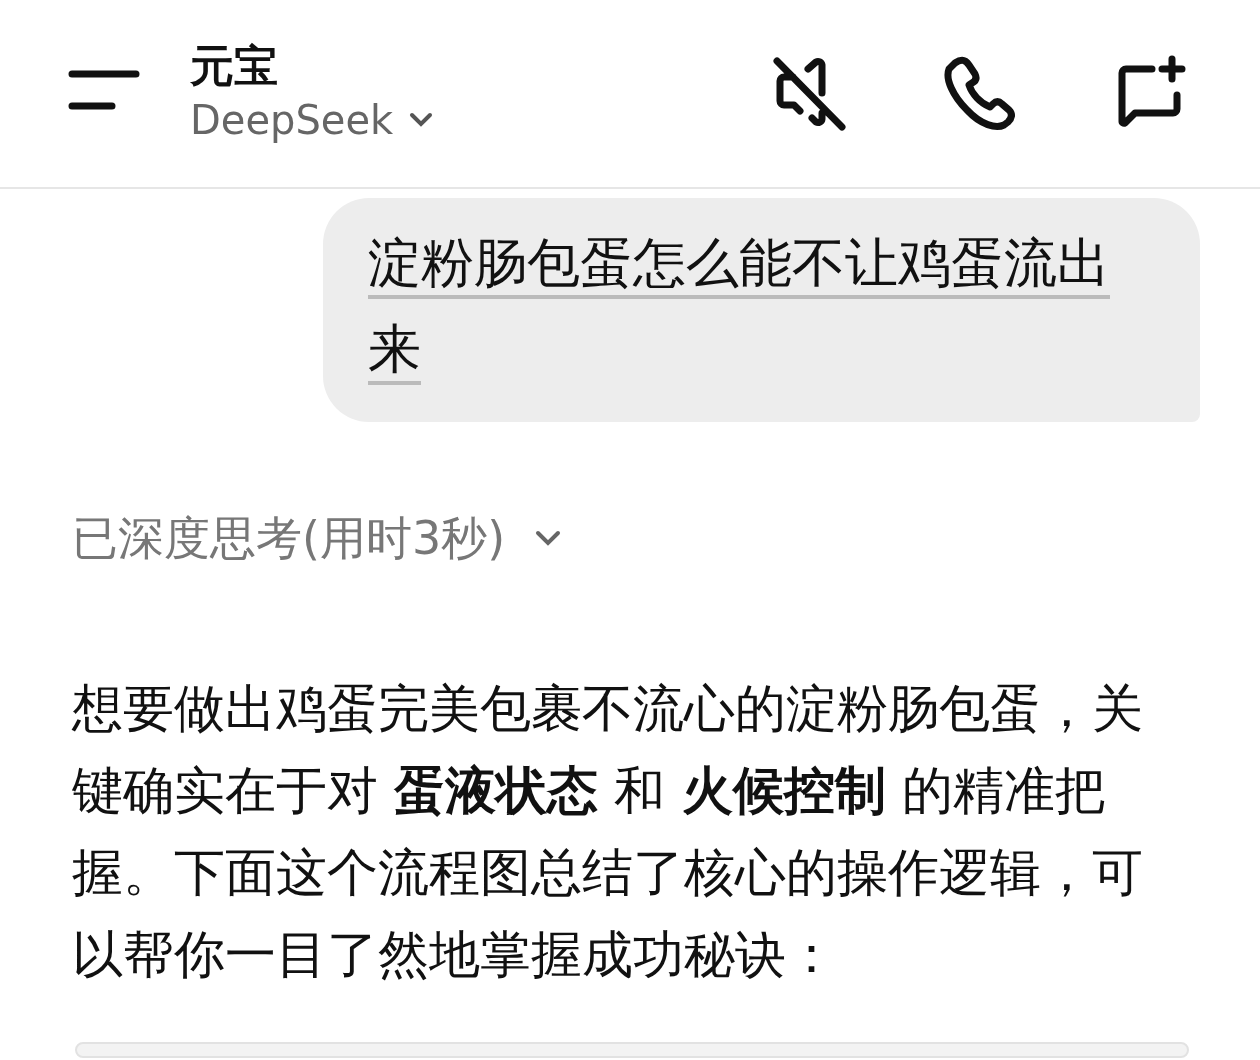 The image size is (1260, 1060). What do you see at coordinates (808, 92) in the screenshot?
I see `mute-icon` at bounding box center [808, 92].